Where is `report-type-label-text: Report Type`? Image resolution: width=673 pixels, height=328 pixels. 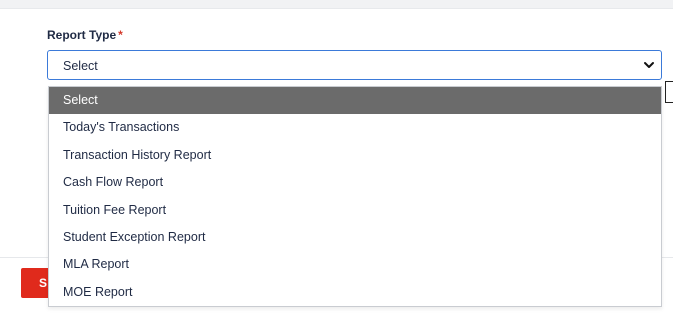 report-type-label-text: Report Type is located at coordinates (82, 35).